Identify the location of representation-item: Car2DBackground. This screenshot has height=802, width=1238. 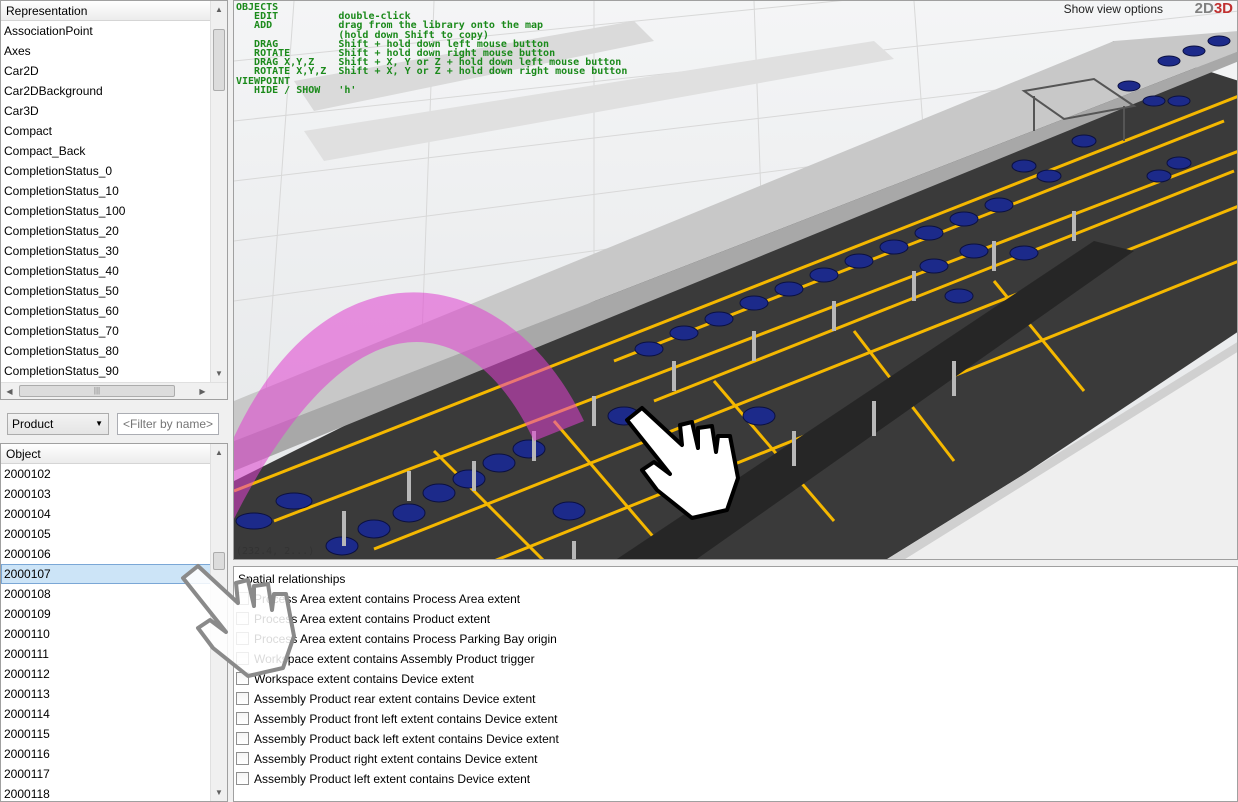
(114, 91).